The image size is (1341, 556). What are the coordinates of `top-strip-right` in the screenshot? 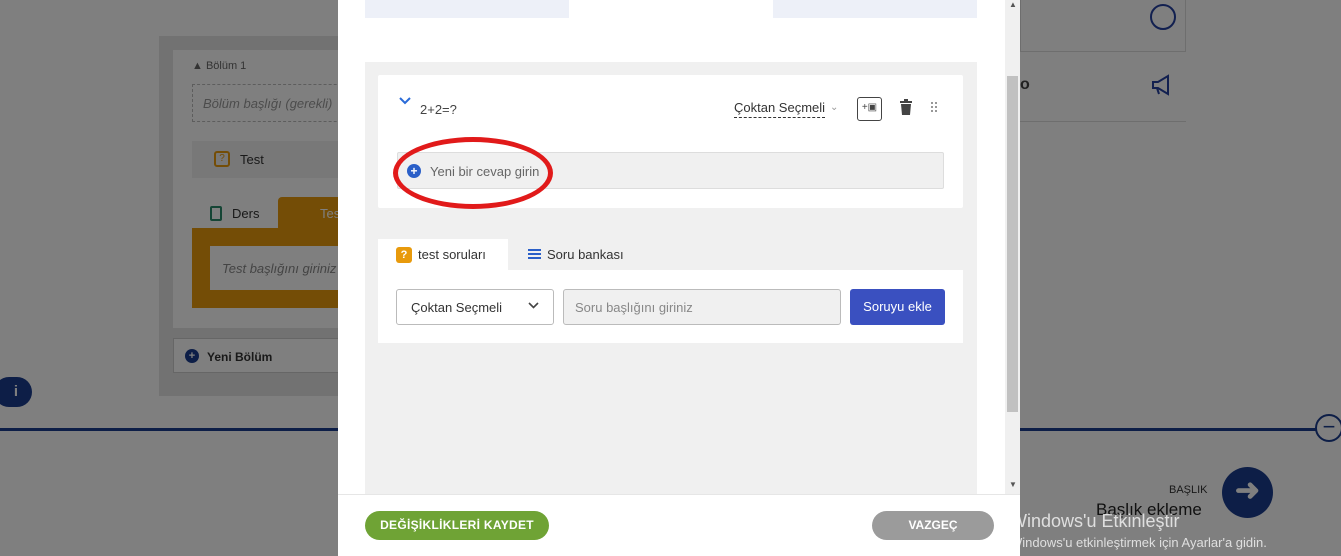 It's located at (875, 9).